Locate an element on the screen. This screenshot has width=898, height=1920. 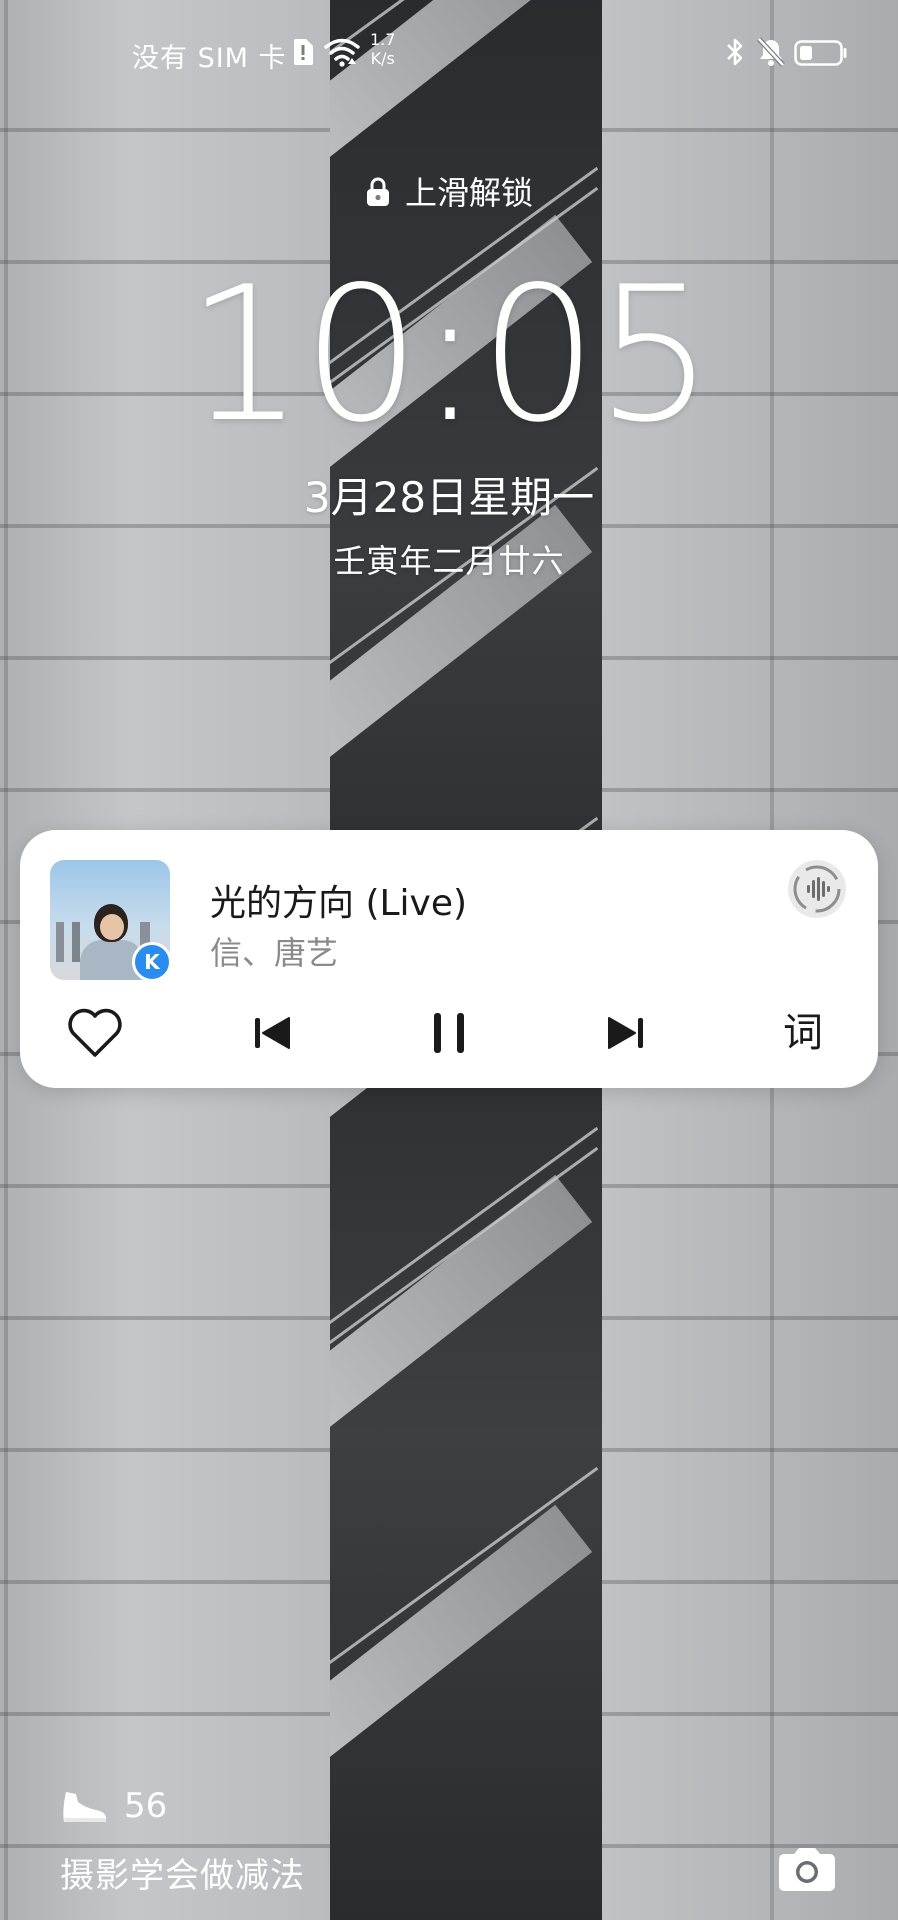
heart-icon is located at coordinates (95, 1032).